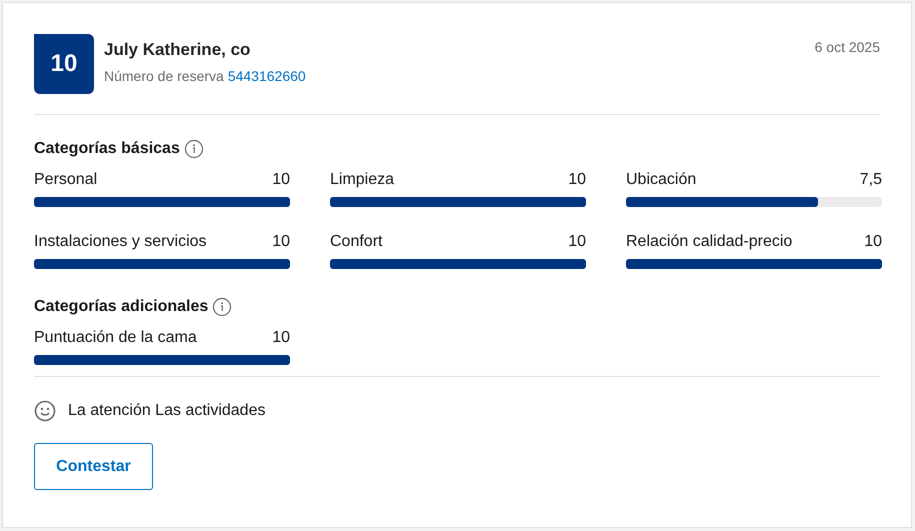 This screenshot has height=531, width=915. I want to click on section-heading: Categorías adicionales, so click(121, 307).